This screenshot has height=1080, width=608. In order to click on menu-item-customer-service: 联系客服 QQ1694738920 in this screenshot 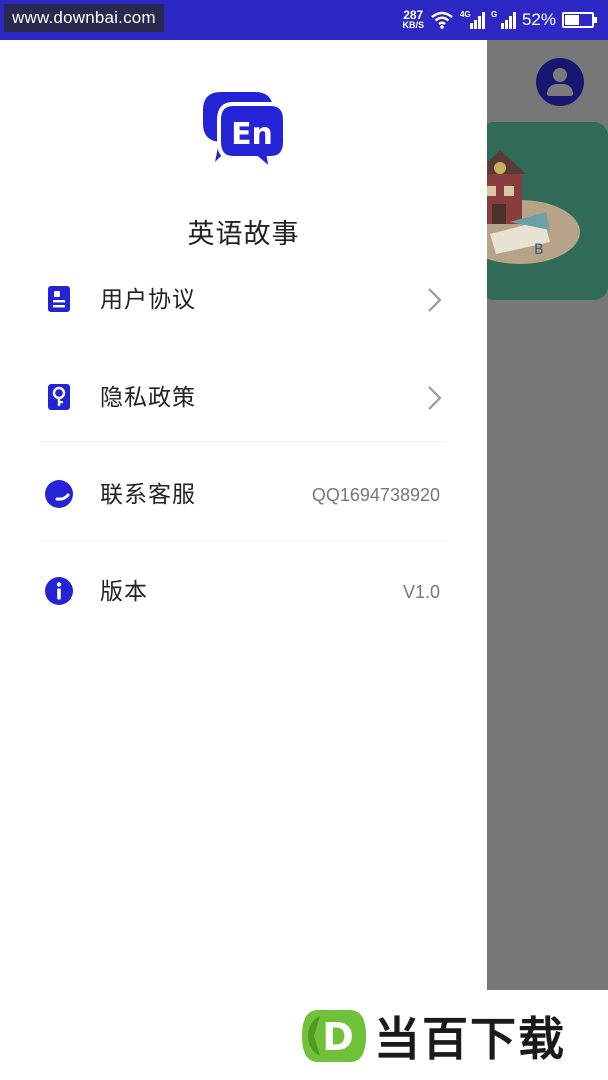, I will do `click(243, 495)`.